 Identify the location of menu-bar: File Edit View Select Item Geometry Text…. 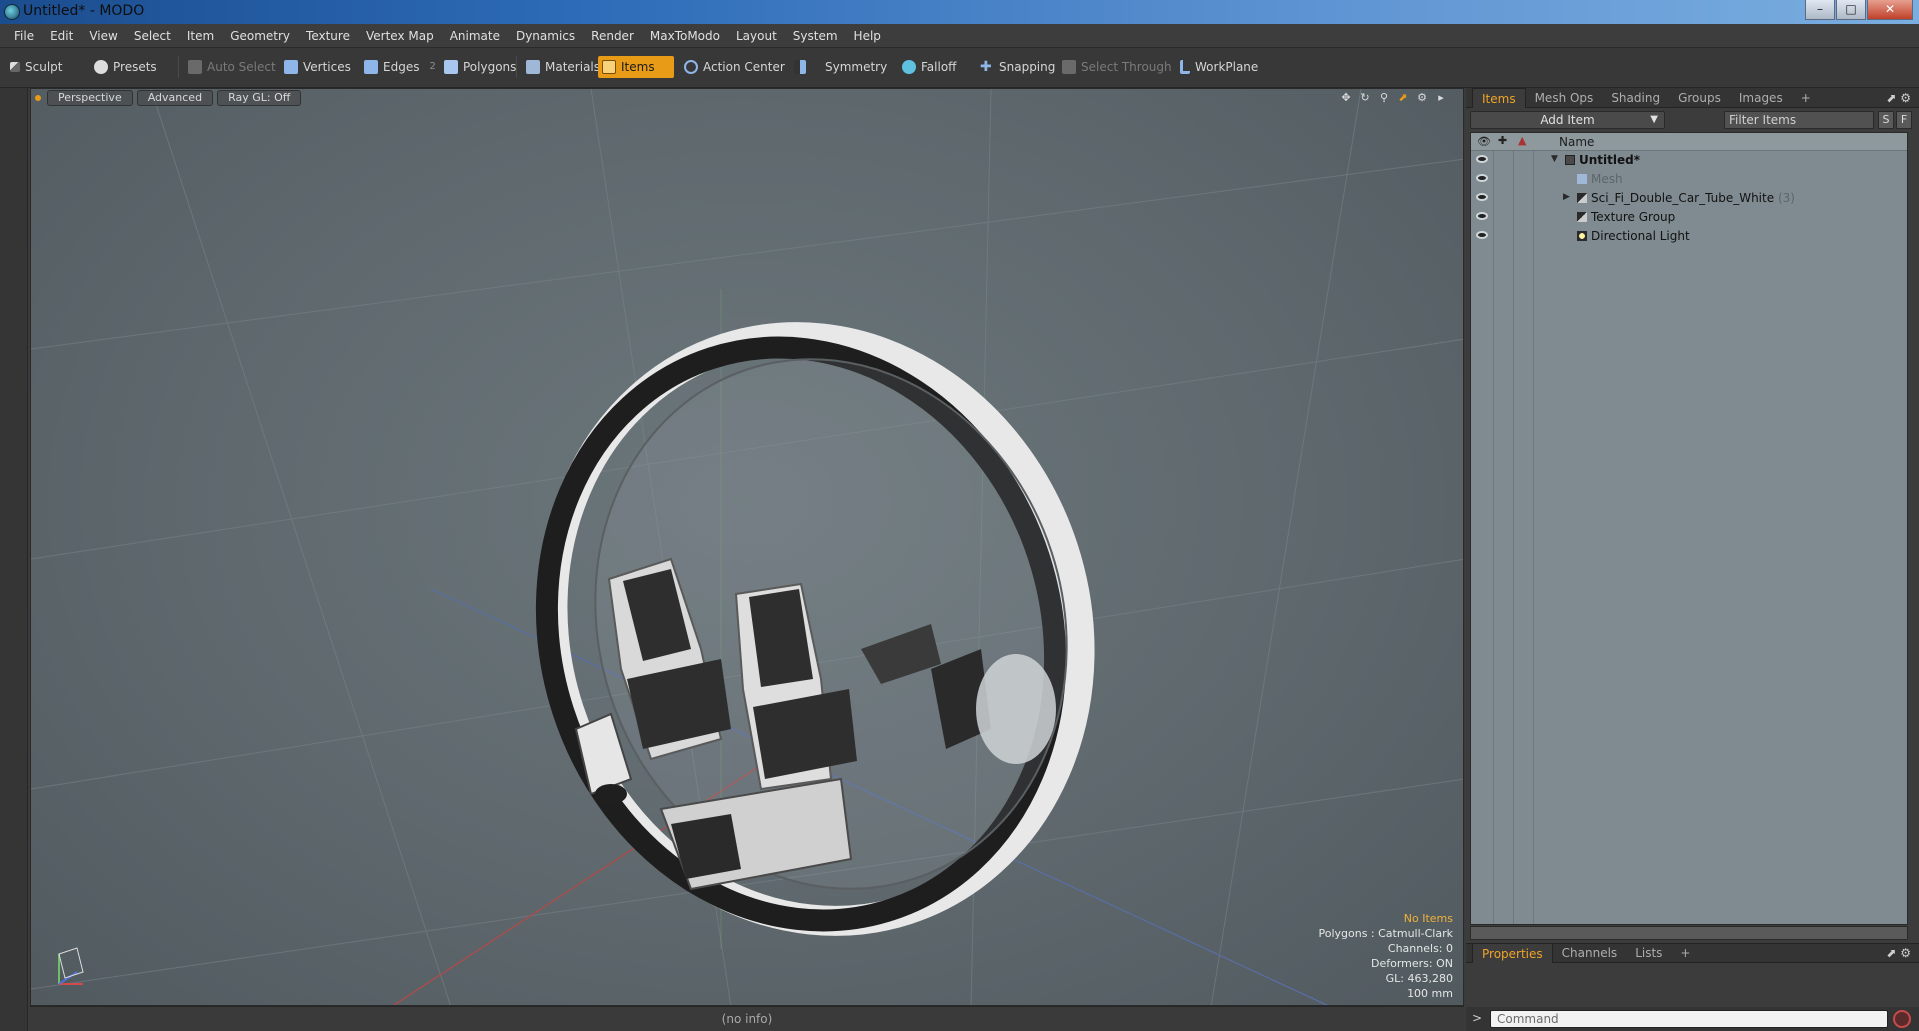
(959, 36).